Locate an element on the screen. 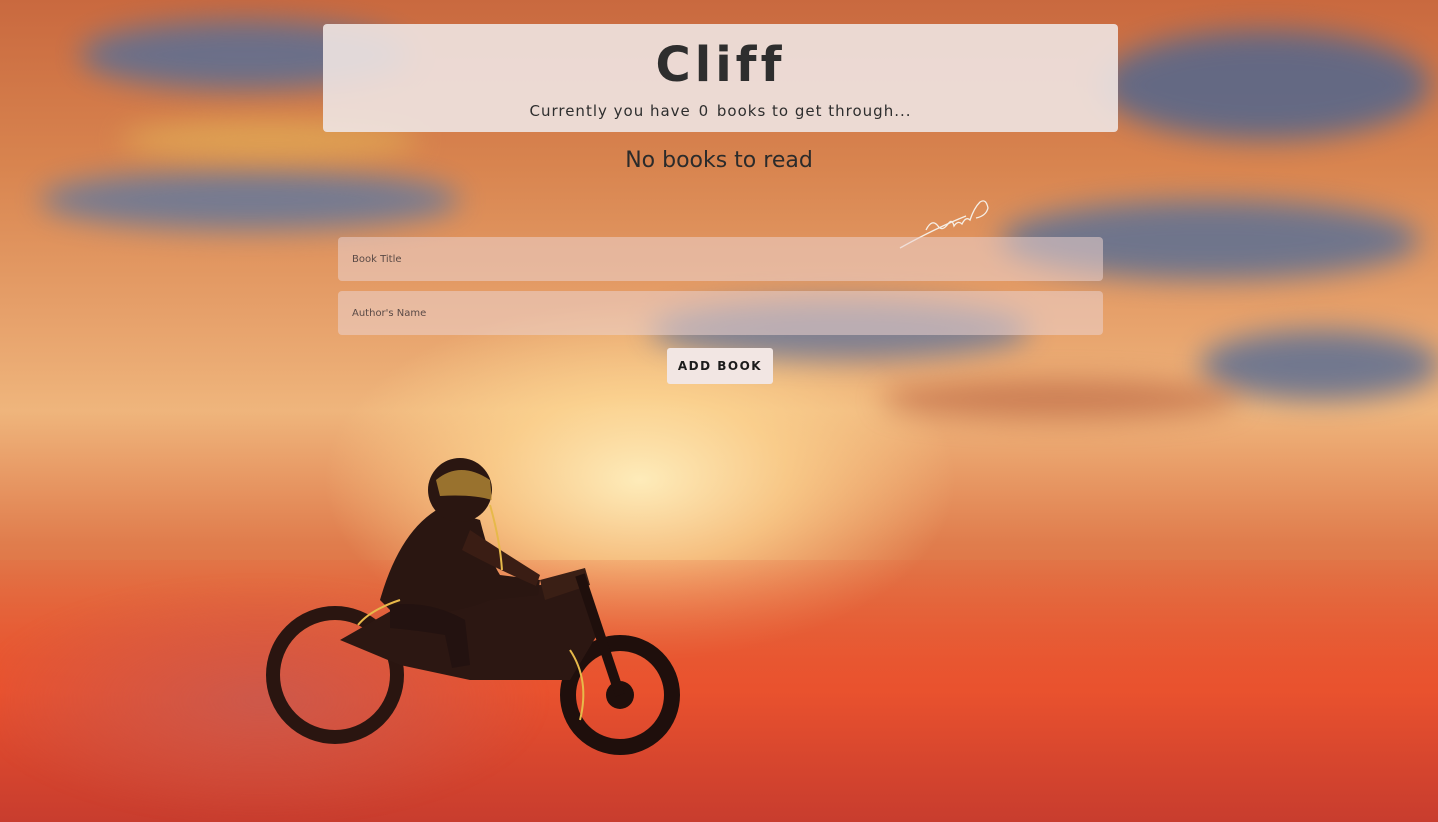  page-title: Cliff is located at coordinates (720, 65).